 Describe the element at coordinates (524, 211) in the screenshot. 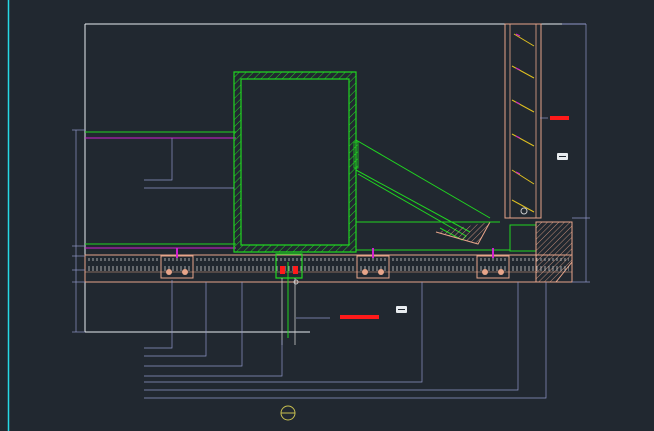

I see `mullion-pin` at that location.